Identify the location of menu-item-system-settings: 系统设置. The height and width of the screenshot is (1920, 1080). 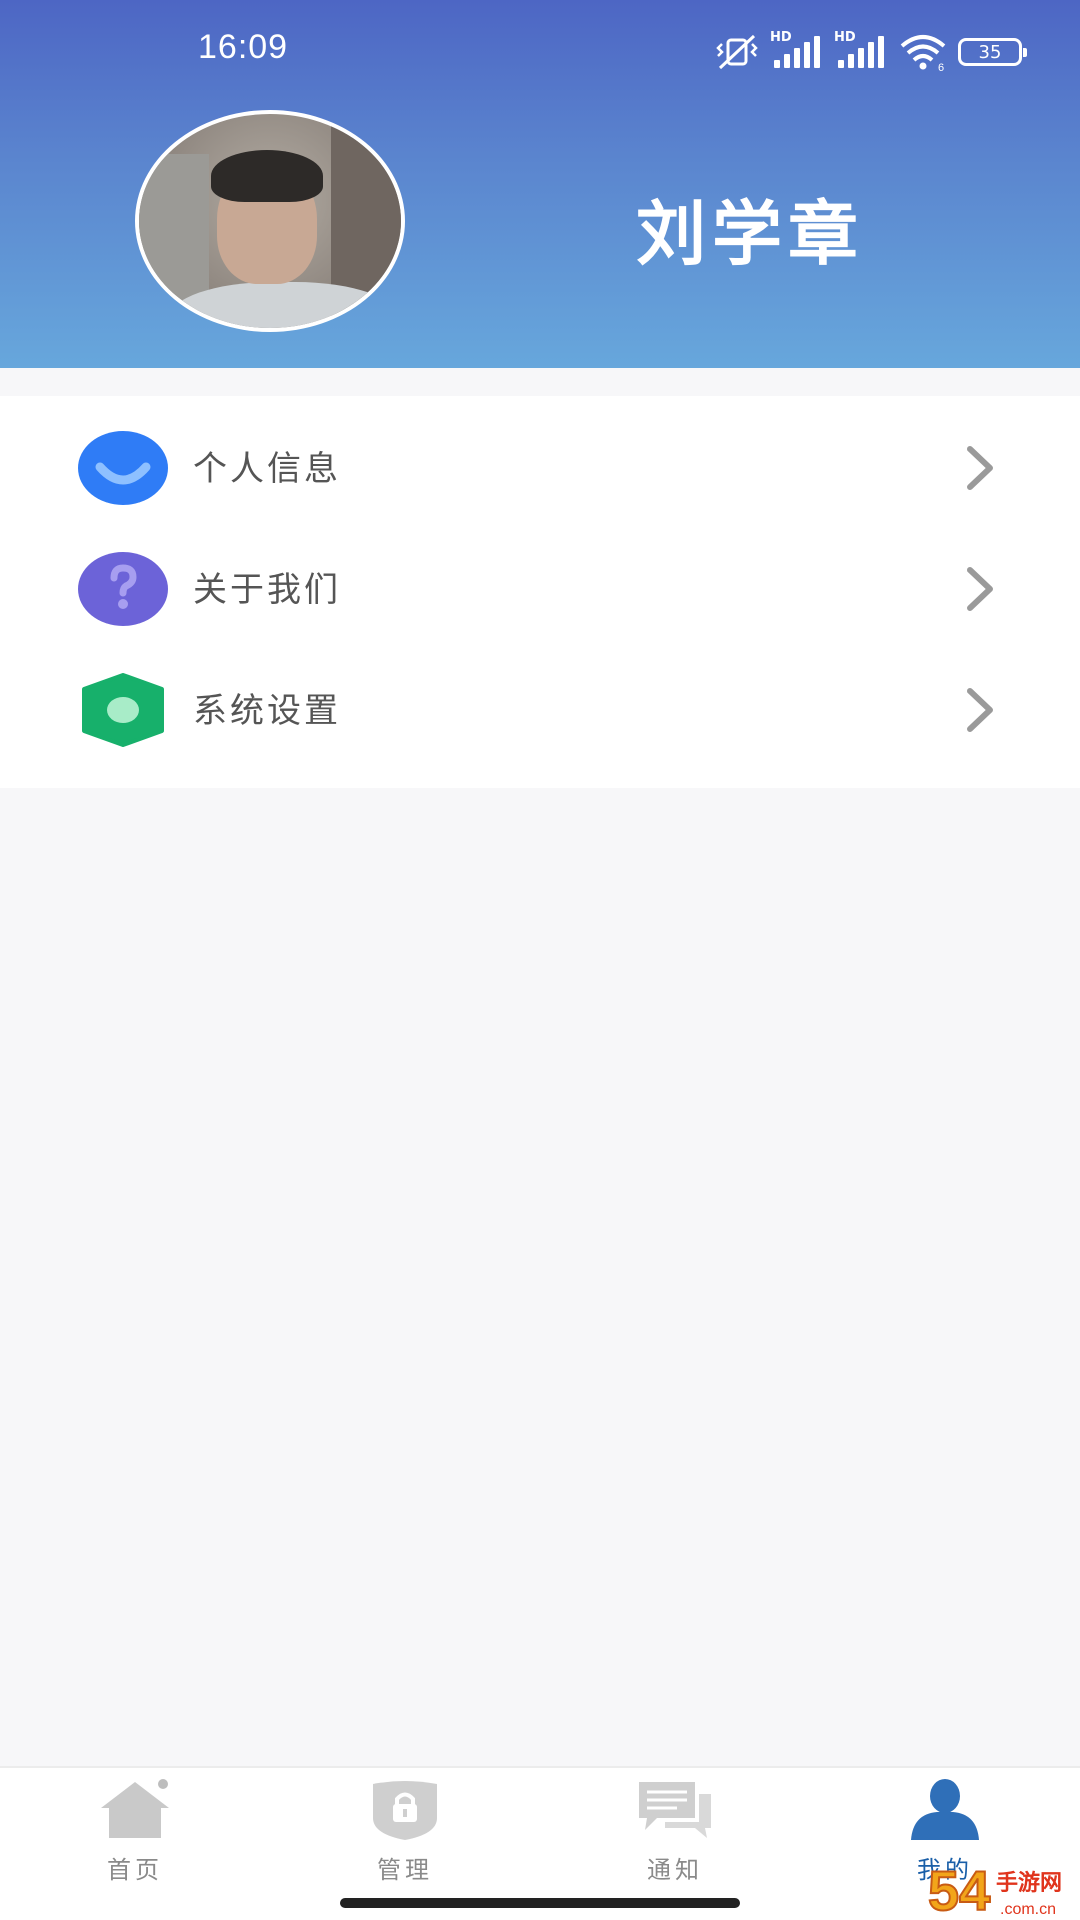
(540, 703).